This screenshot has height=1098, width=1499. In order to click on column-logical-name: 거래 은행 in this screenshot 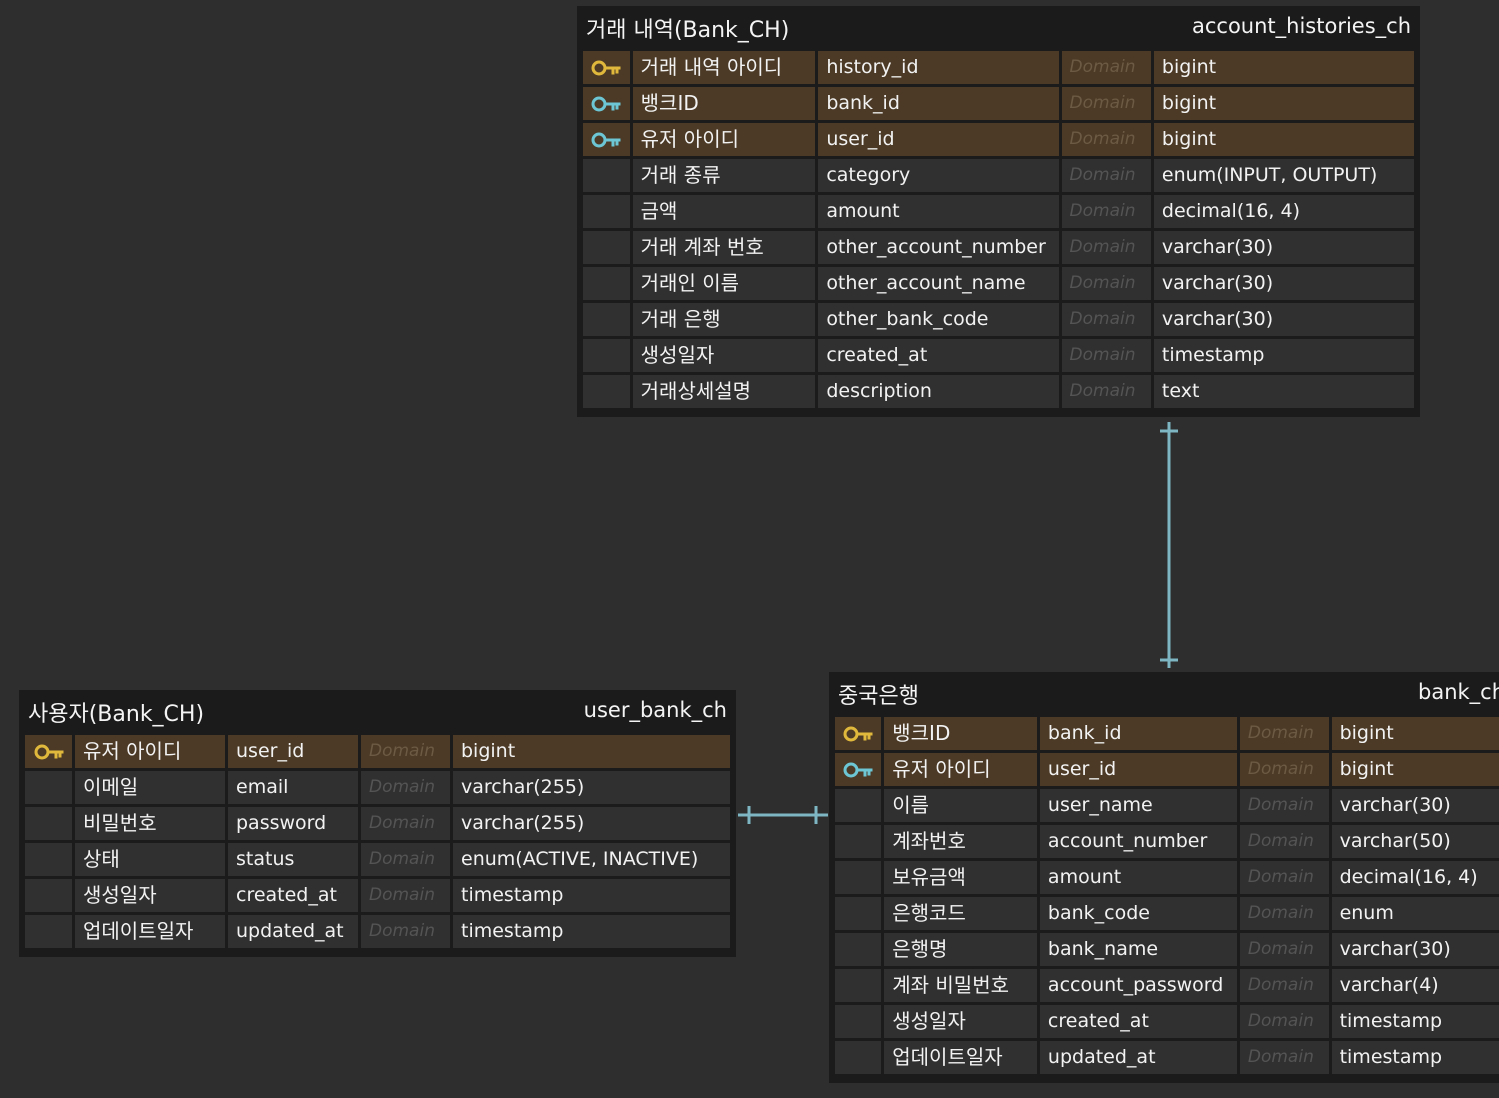, I will do `click(724, 319)`.